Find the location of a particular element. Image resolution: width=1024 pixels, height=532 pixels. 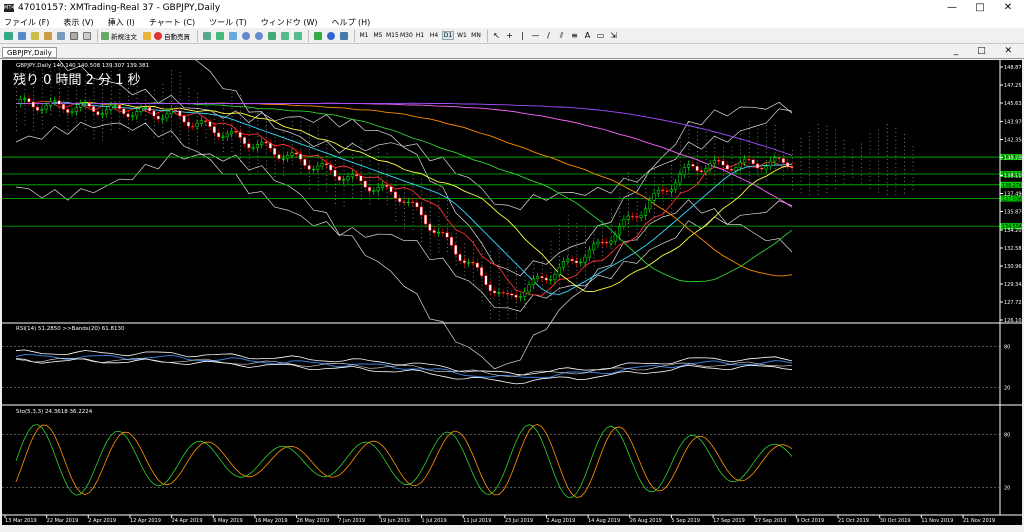

templates-button is located at coordinates (343, 36).